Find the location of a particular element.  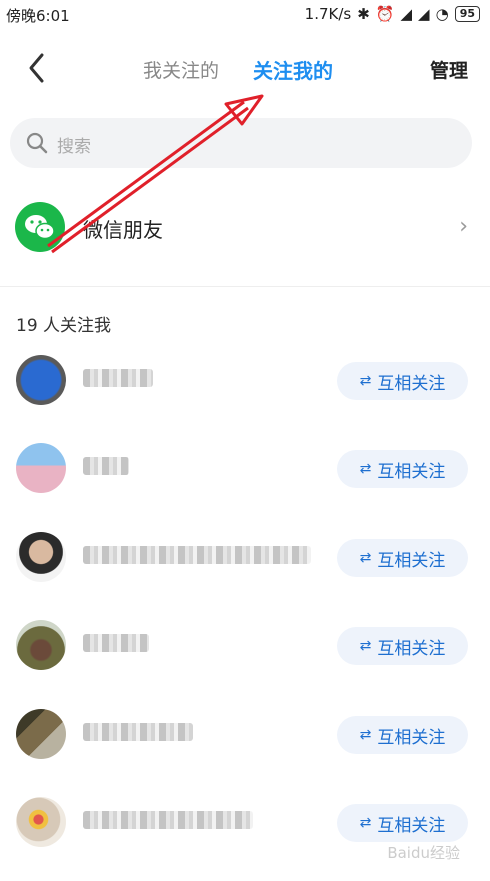

wechat-icon is located at coordinates (40, 227).